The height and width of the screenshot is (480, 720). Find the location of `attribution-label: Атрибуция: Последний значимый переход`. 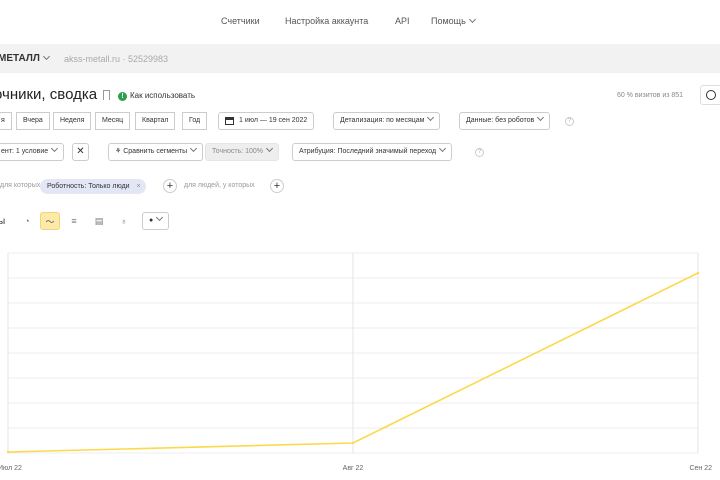

attribution-label: Атрибуция: Последний значимый переход is located at coordinates (368, 151).